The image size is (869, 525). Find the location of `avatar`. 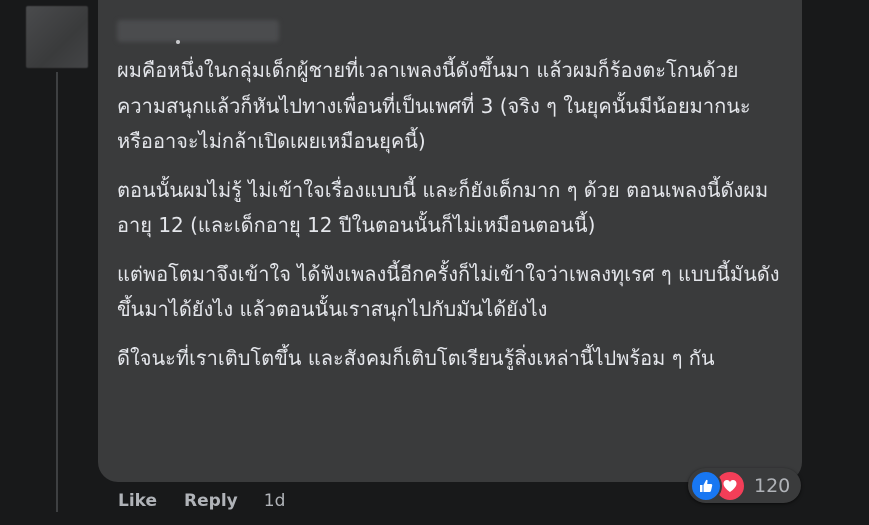

avatar is located at coordinates (57, 37).